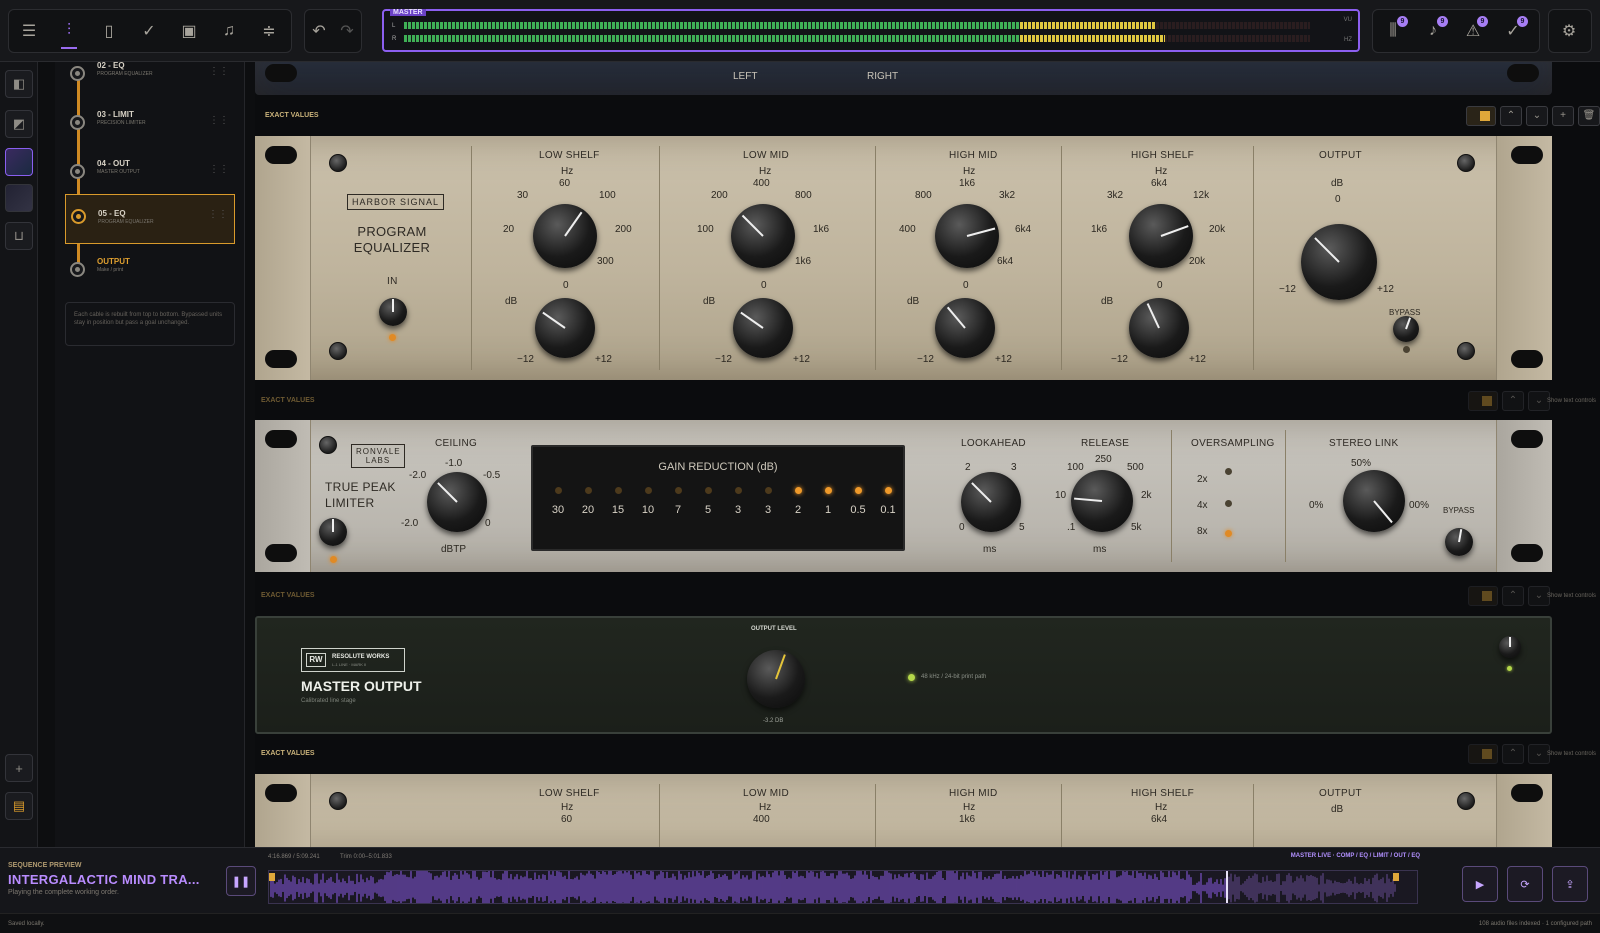  I want to click on ceiling-tick: -2.0, so click(410, 523).